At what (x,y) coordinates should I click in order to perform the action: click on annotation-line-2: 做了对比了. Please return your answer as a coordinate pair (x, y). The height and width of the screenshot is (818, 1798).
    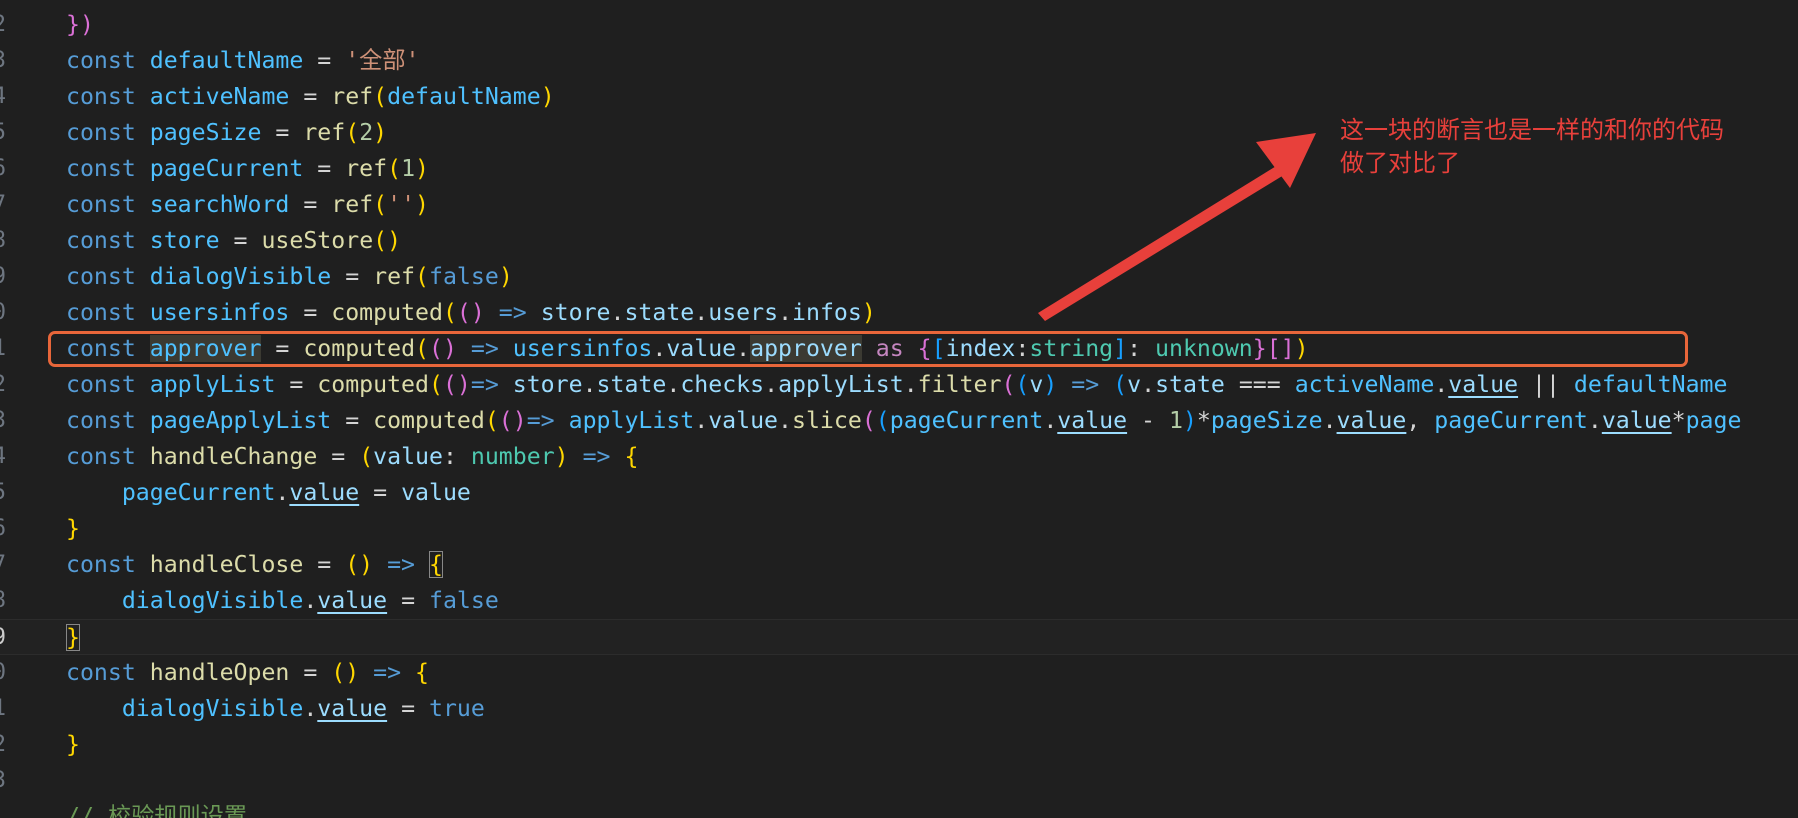
    Looking at the image, I should click on (1400, 163).